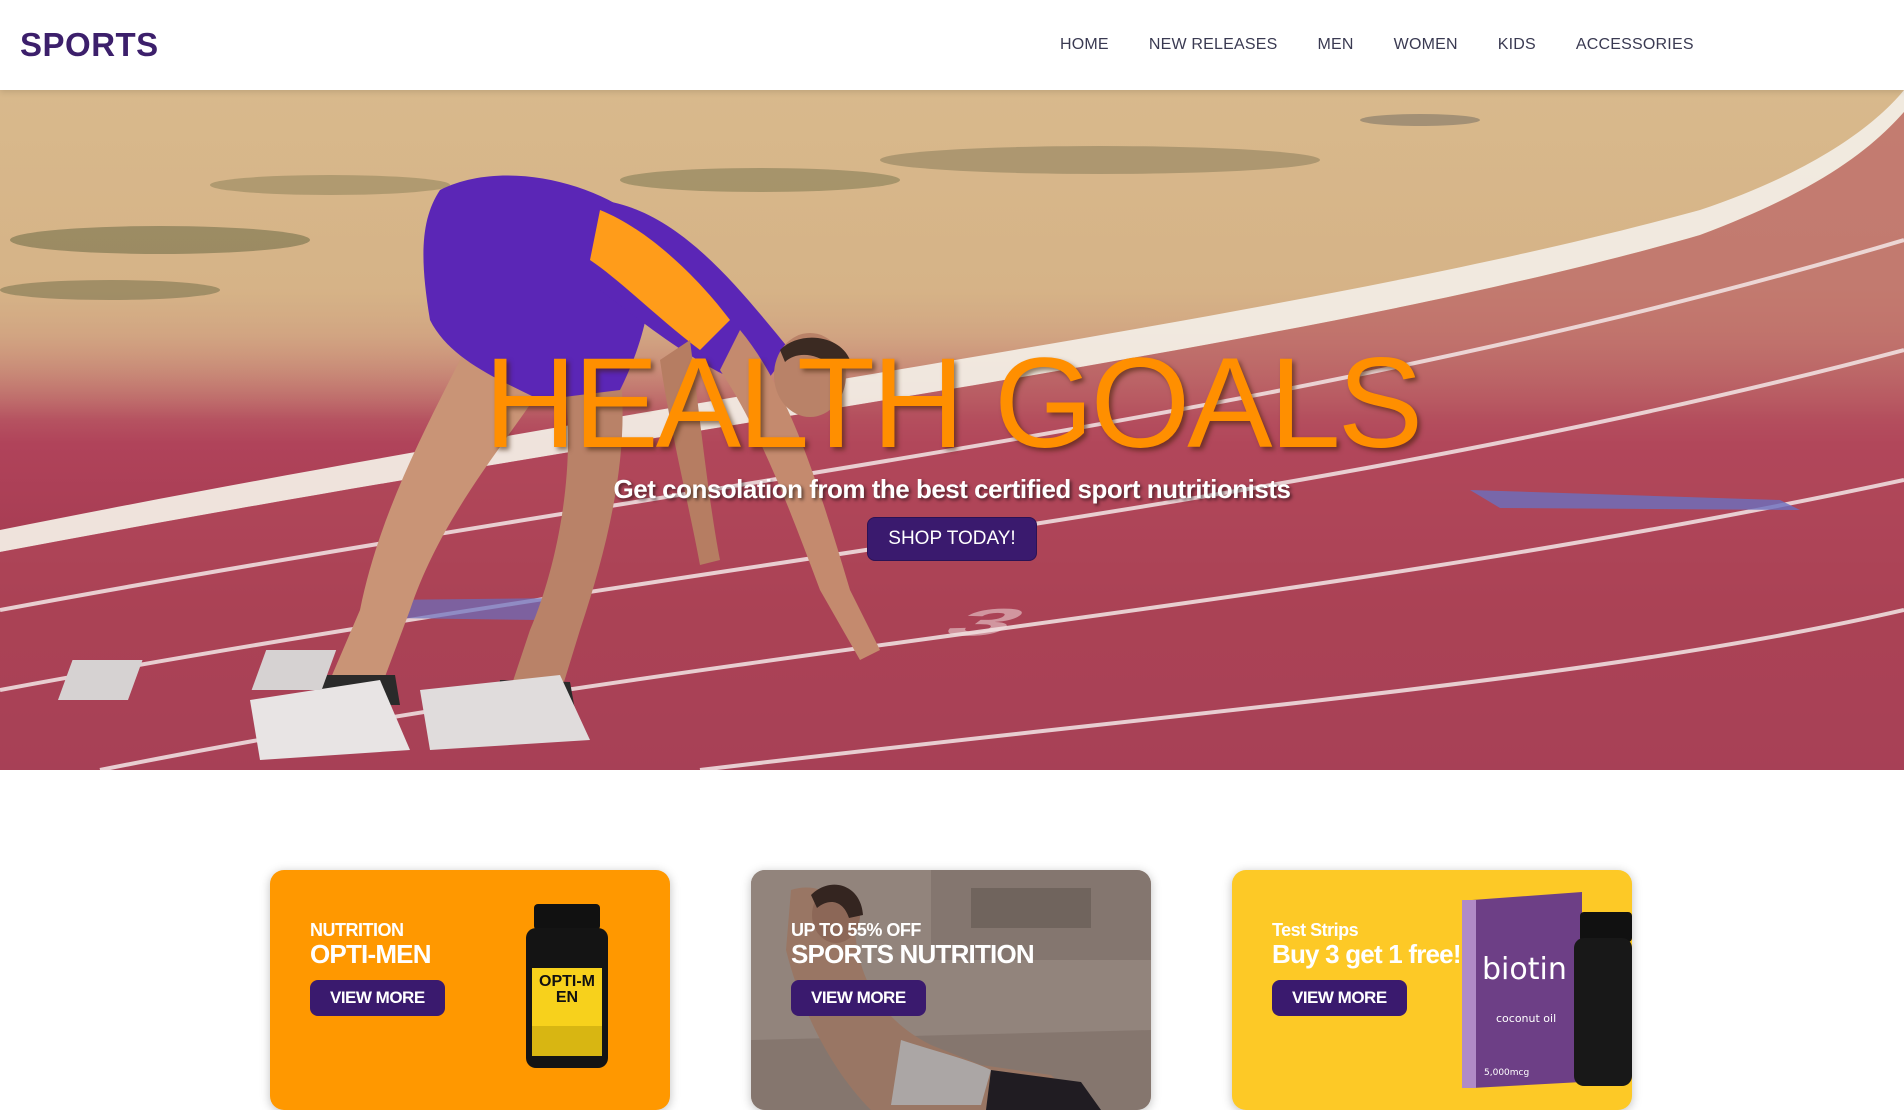  I want to click on biotin-strength-label: 5,000mcg, so click(1507, 1073).